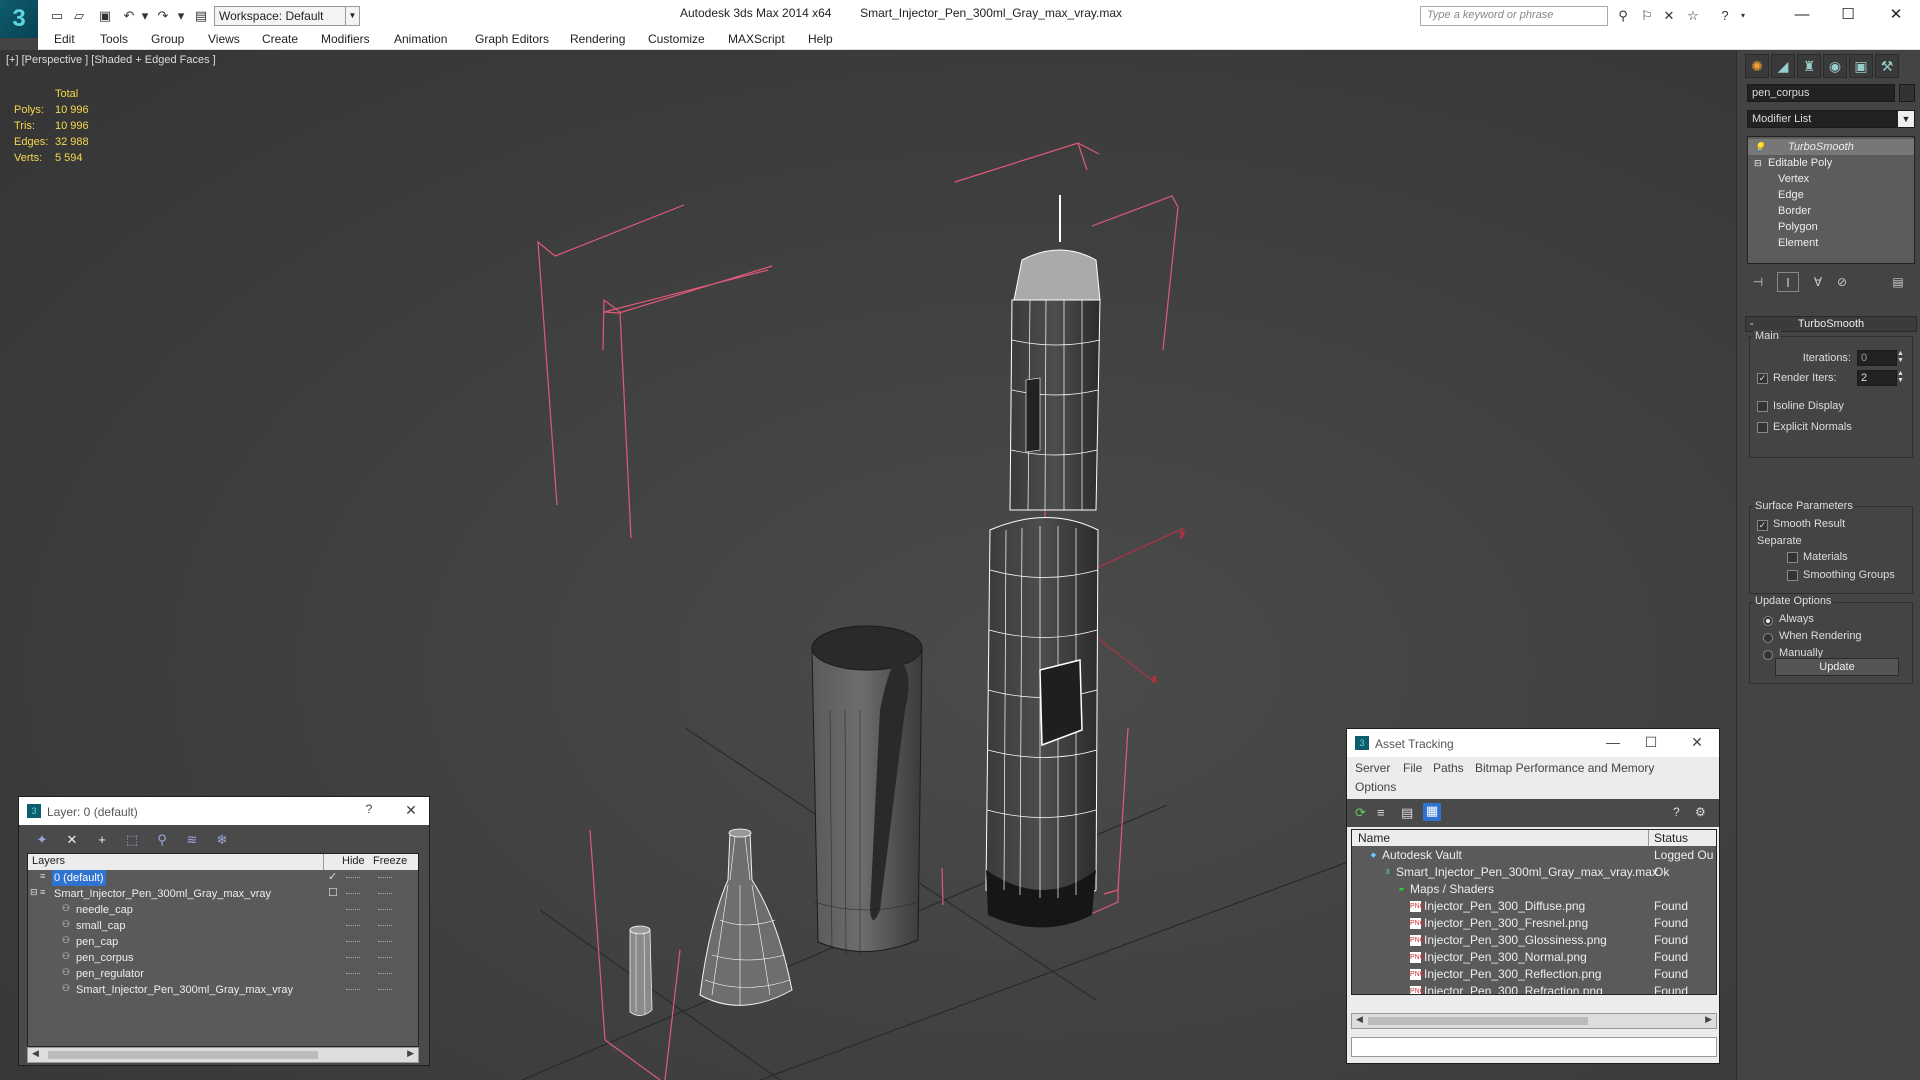  What do you see at coordinates (1534, 855) in the screenshot?
I see `asset-row: ◆ Autodesk Vault Logged Ou` at bounding box center [1534, 855].